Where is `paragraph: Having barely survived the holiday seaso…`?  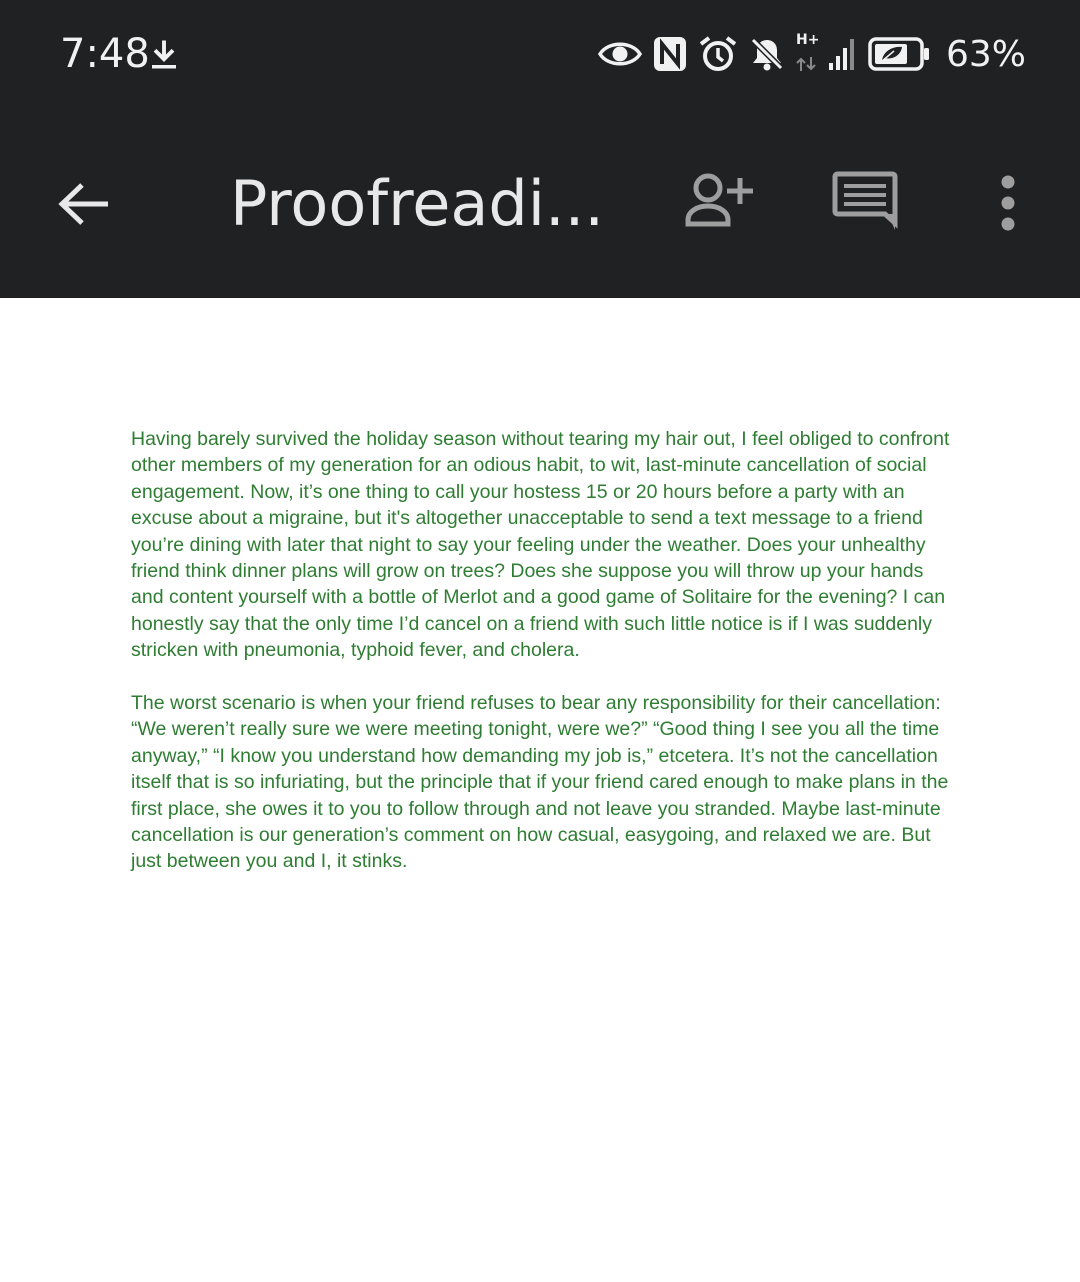
paragraph: Having barely survived the holiday seaso… is located at coordinates (540, 545).